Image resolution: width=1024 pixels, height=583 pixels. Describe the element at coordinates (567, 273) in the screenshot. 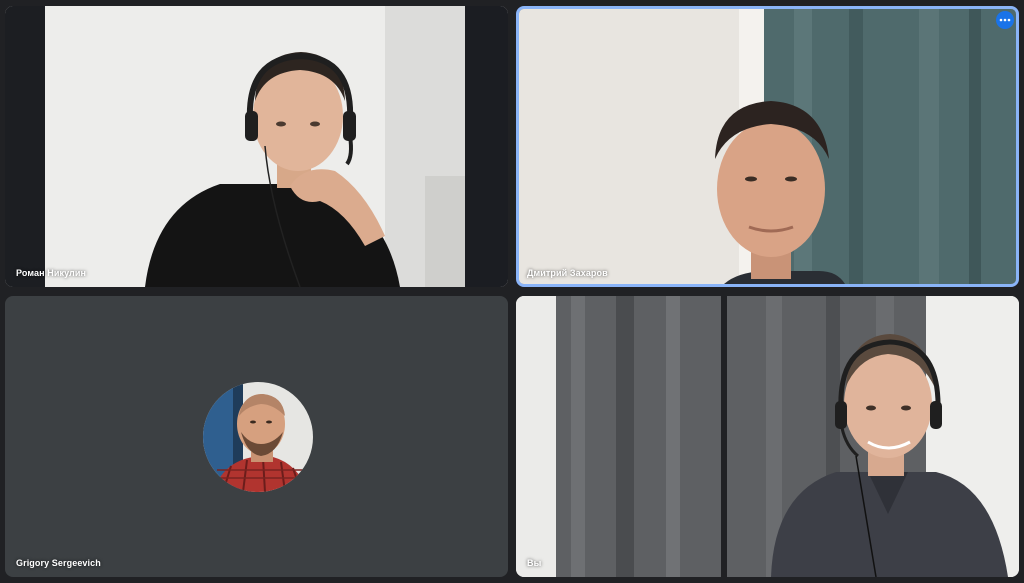

I see `participant-name: Дмитрий Захаров` at that location.